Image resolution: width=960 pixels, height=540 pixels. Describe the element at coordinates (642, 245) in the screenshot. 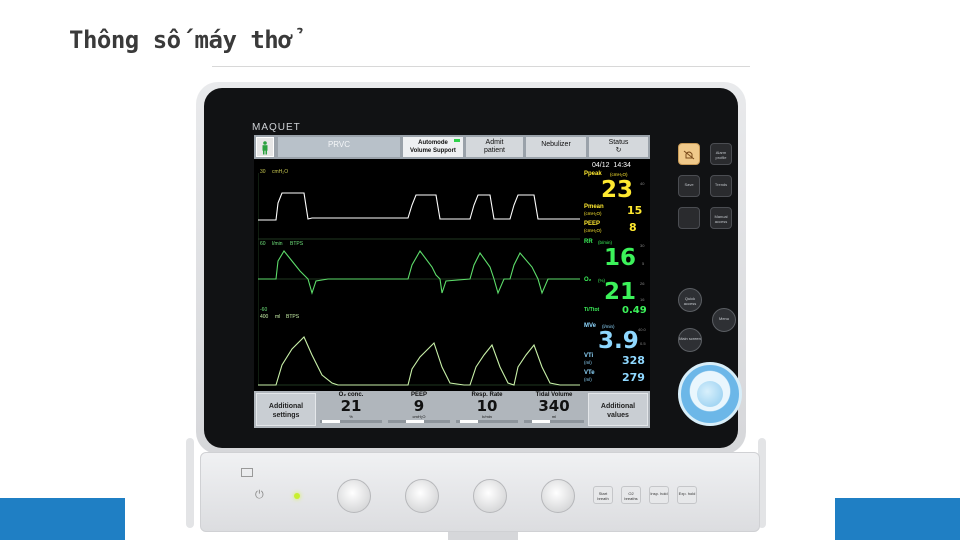

I see `rr-limit-high: 30` at that location.